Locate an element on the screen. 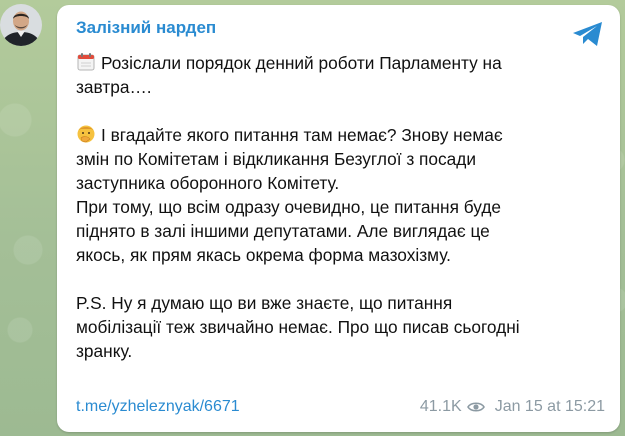  message-line-text: заступника оборонного Комітету. is located at coordinates (208, 183).